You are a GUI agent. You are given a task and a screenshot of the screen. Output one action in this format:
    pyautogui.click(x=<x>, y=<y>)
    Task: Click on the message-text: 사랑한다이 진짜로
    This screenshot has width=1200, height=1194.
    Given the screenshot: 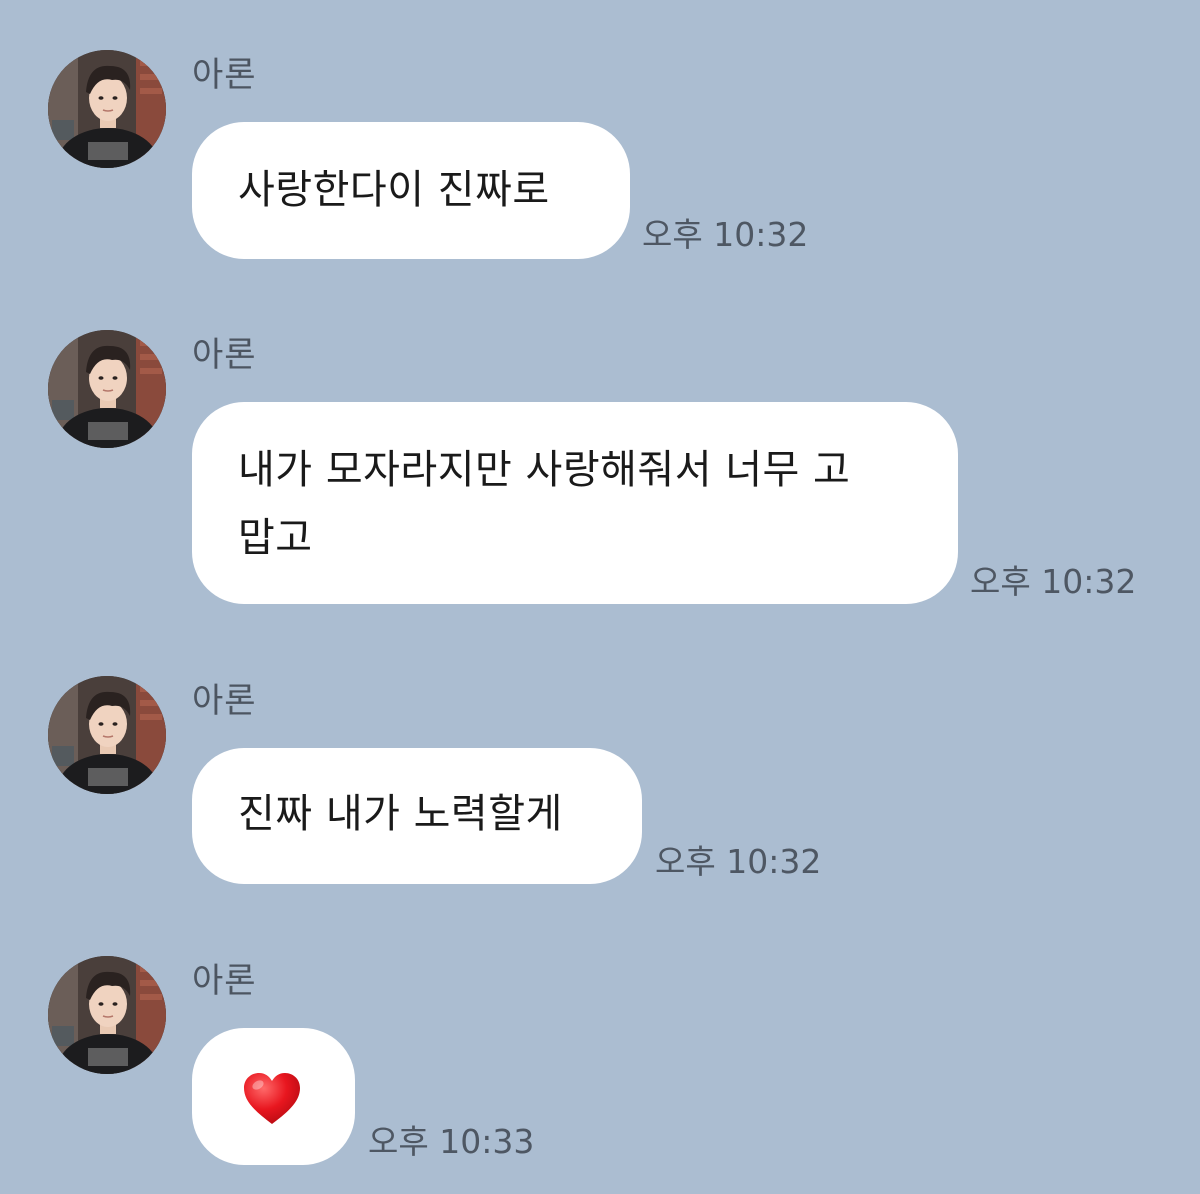 What is the action you would take?
    pyautogui.click(x=394, y=190)
    